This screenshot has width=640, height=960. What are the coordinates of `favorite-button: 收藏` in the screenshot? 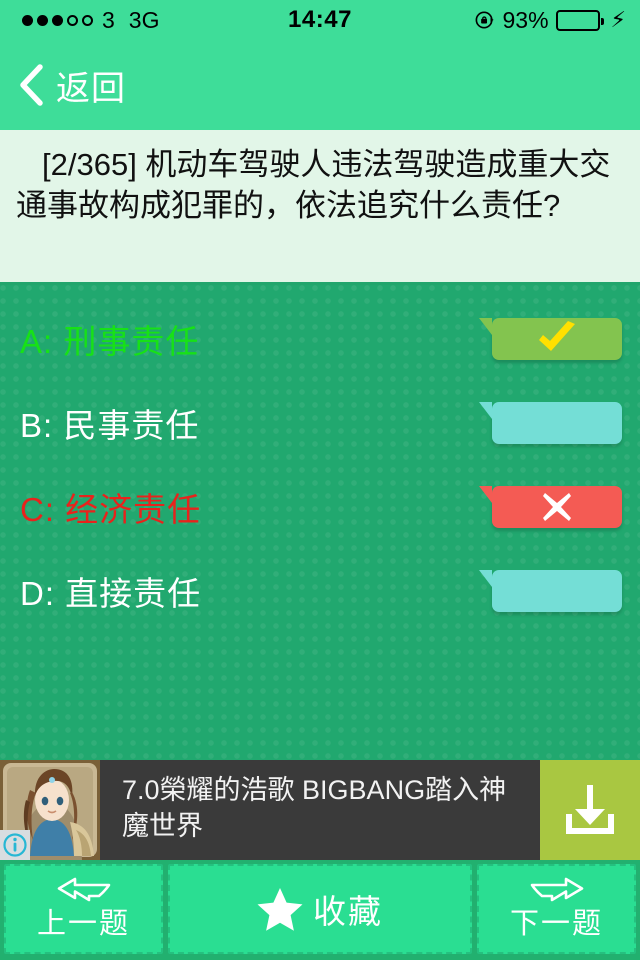 It's located at (320, 909).